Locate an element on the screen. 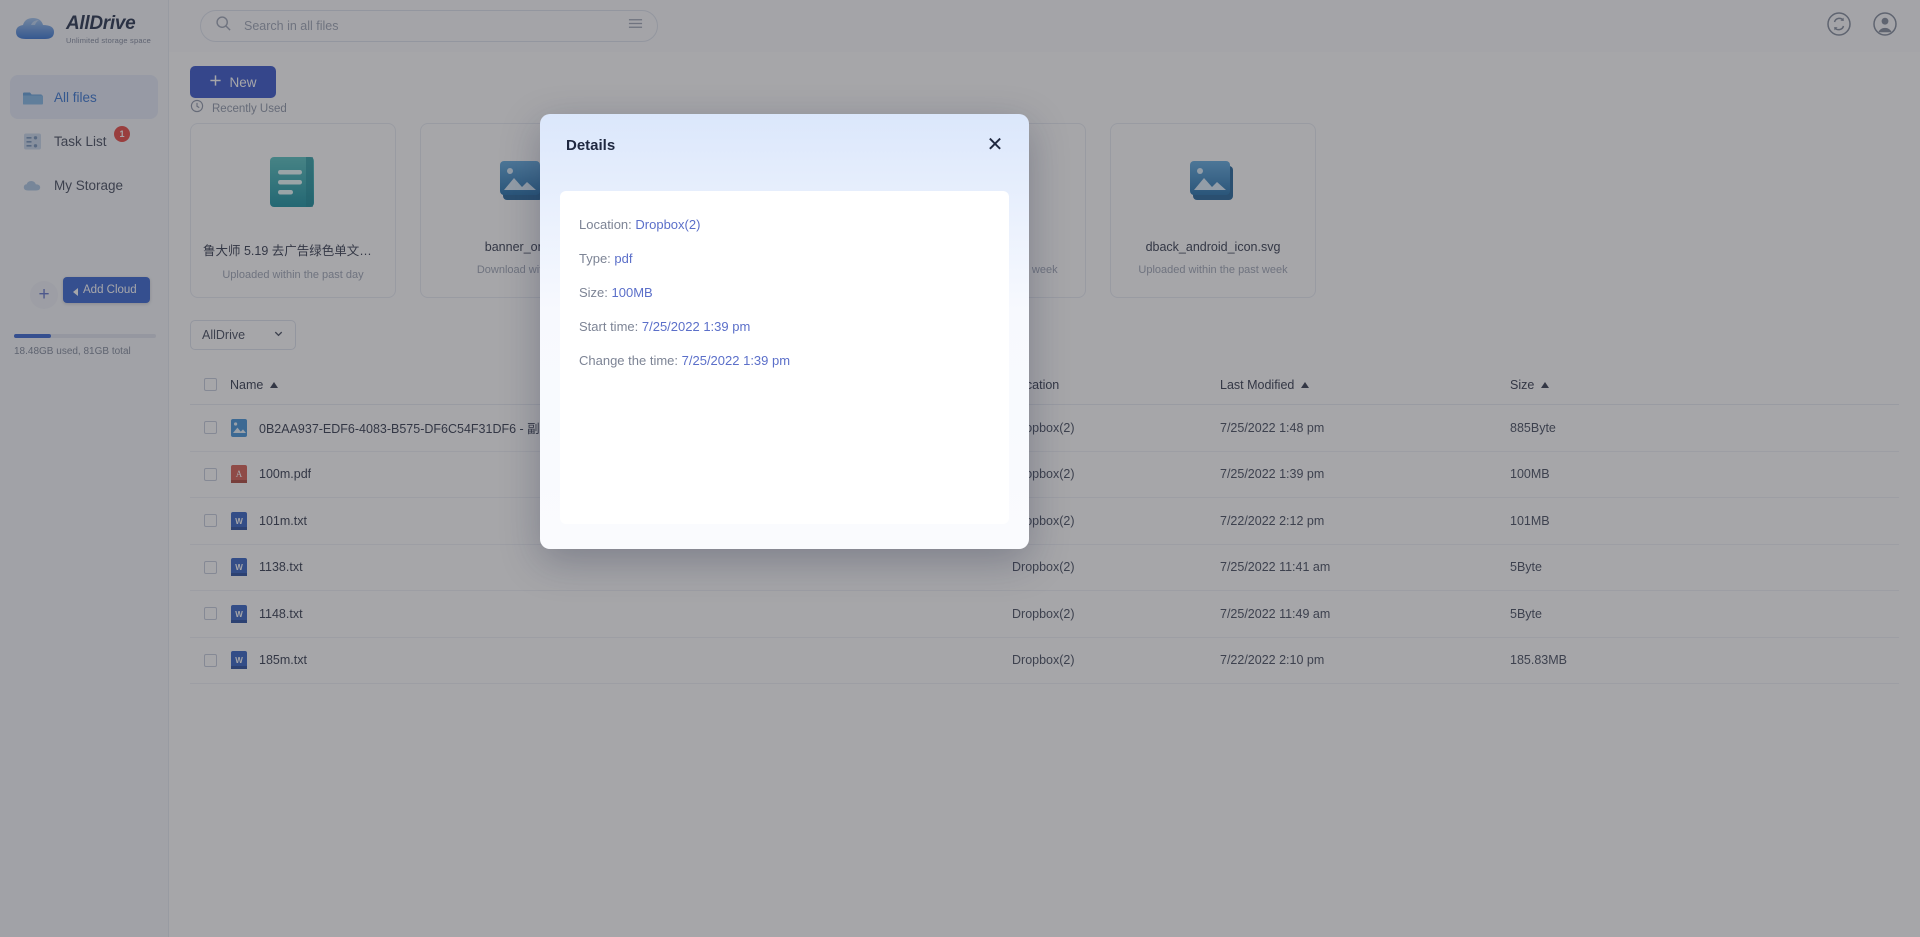 The width and height of the screenshot is (1920, 937). detail-row-change-time: Change the time: 7/25/2022 1:39 pm is located at coordinates (794, 360).